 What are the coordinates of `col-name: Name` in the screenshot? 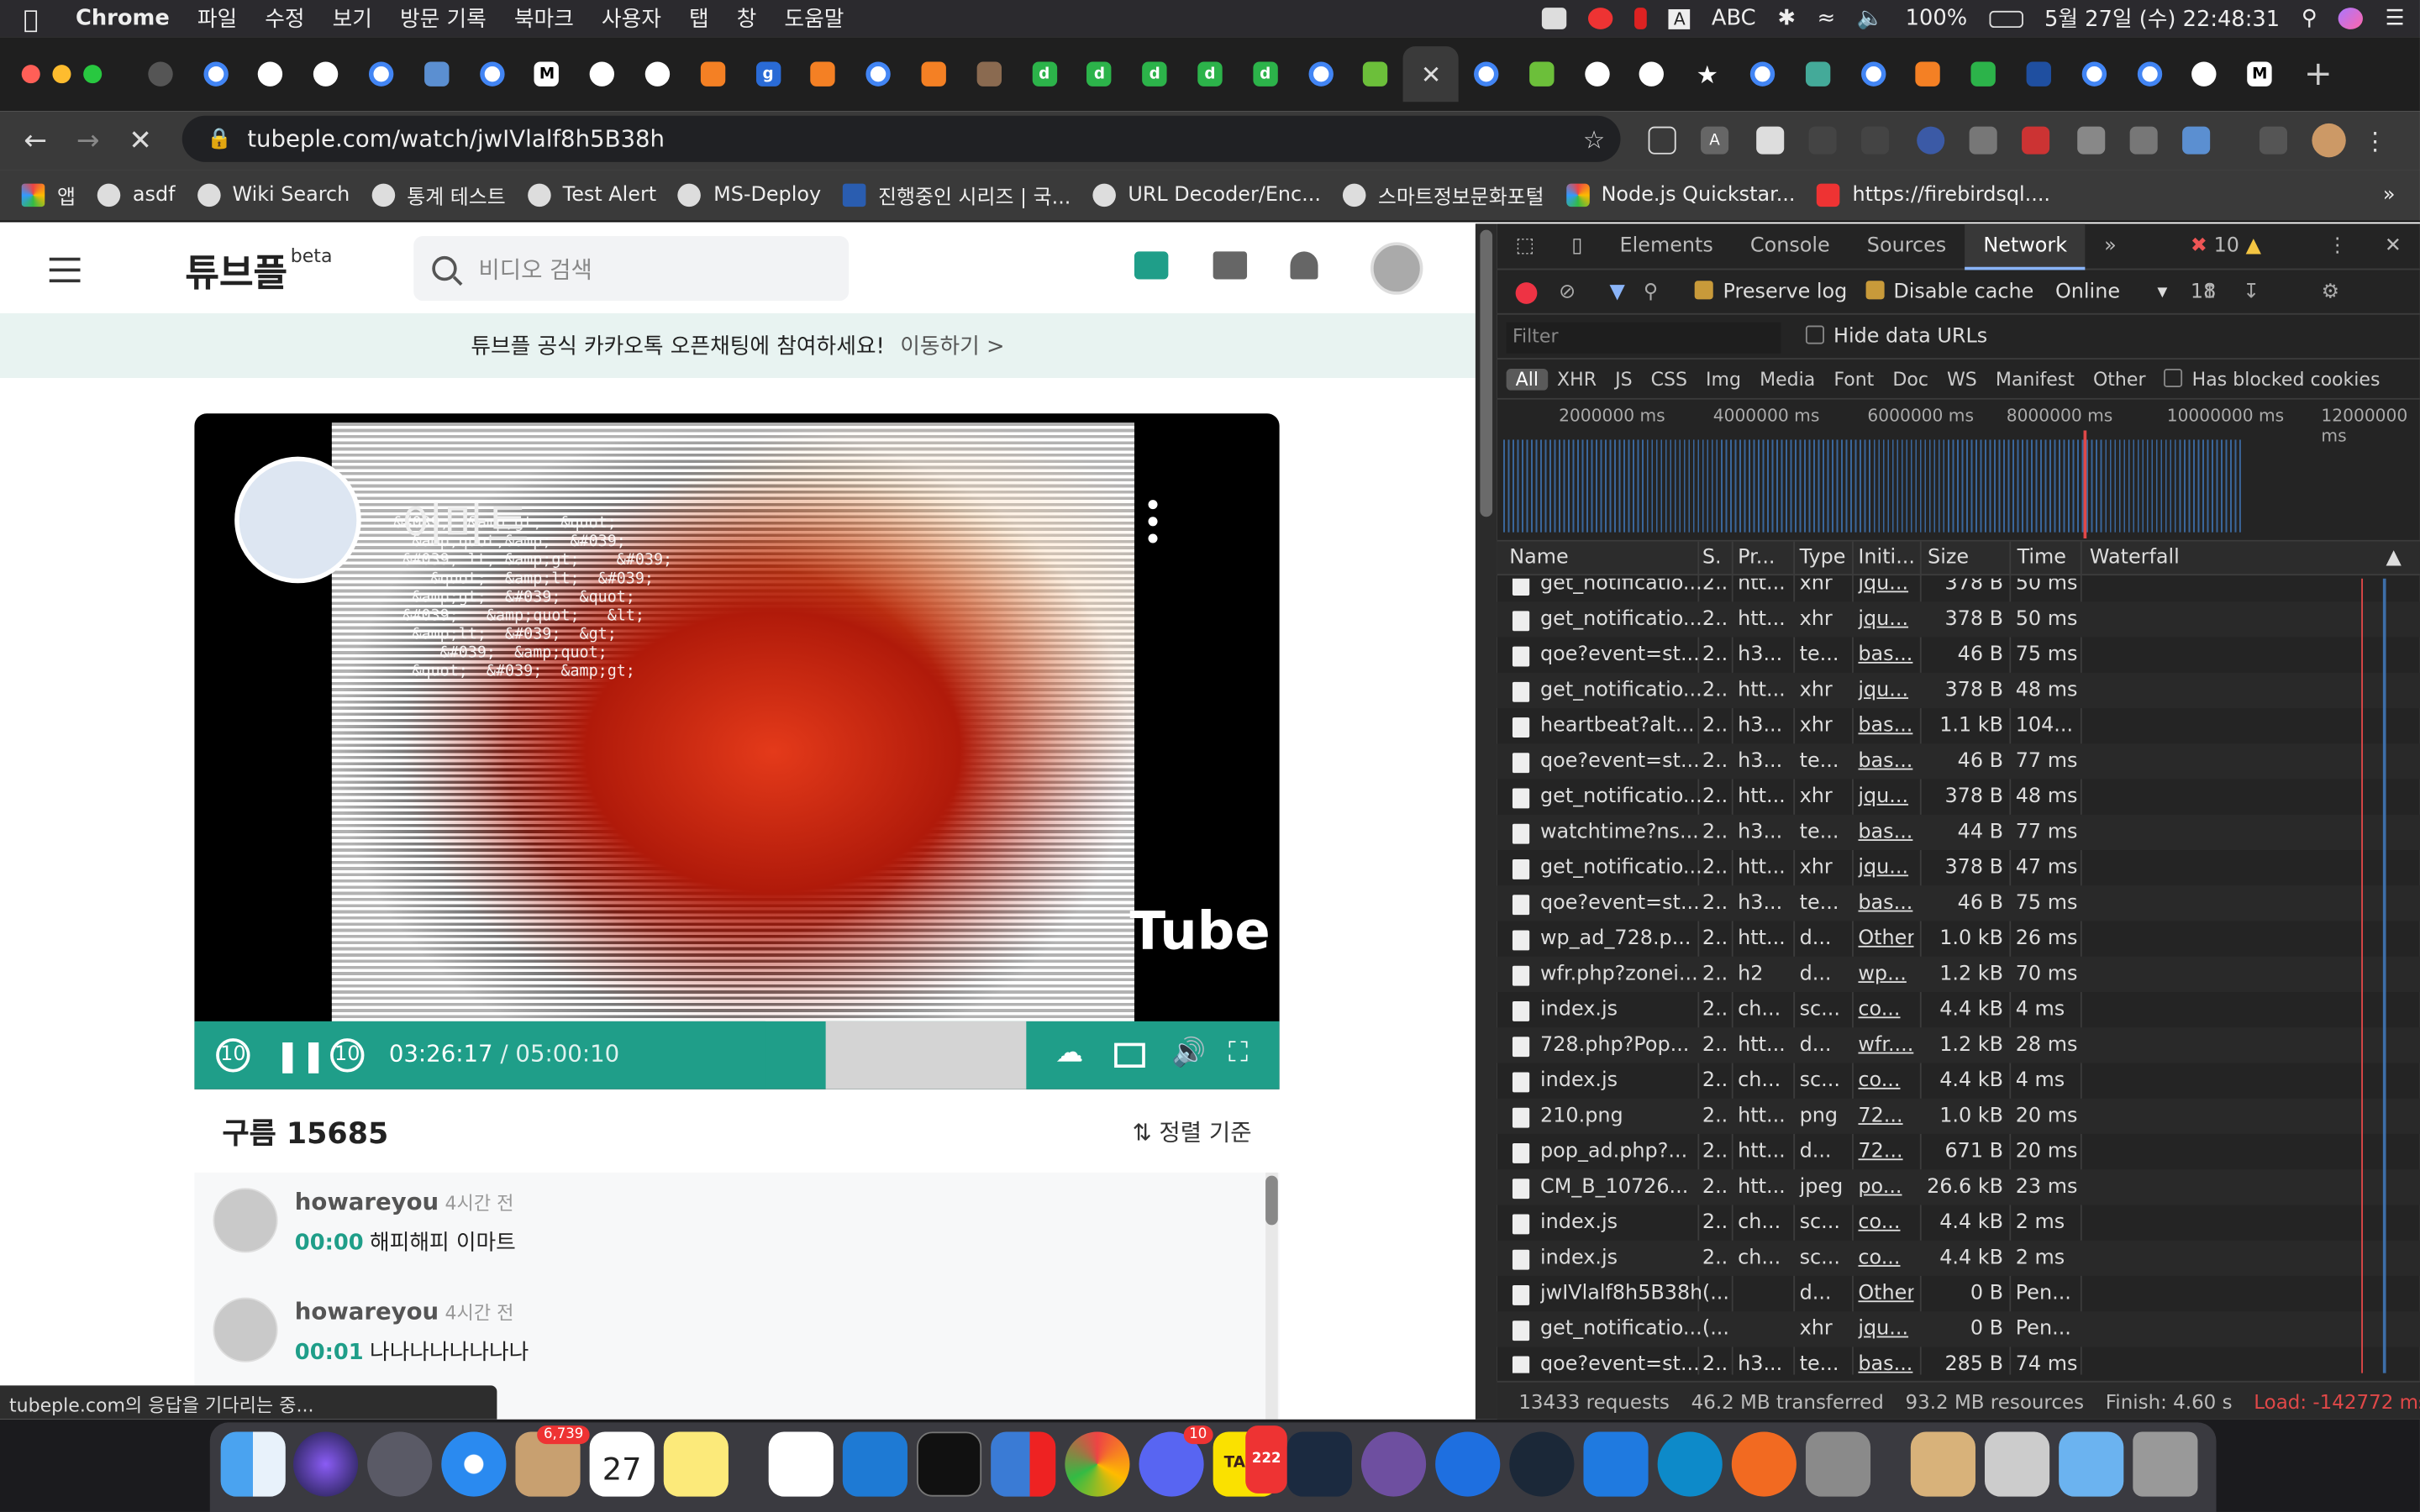 It's located at (1538, 558).